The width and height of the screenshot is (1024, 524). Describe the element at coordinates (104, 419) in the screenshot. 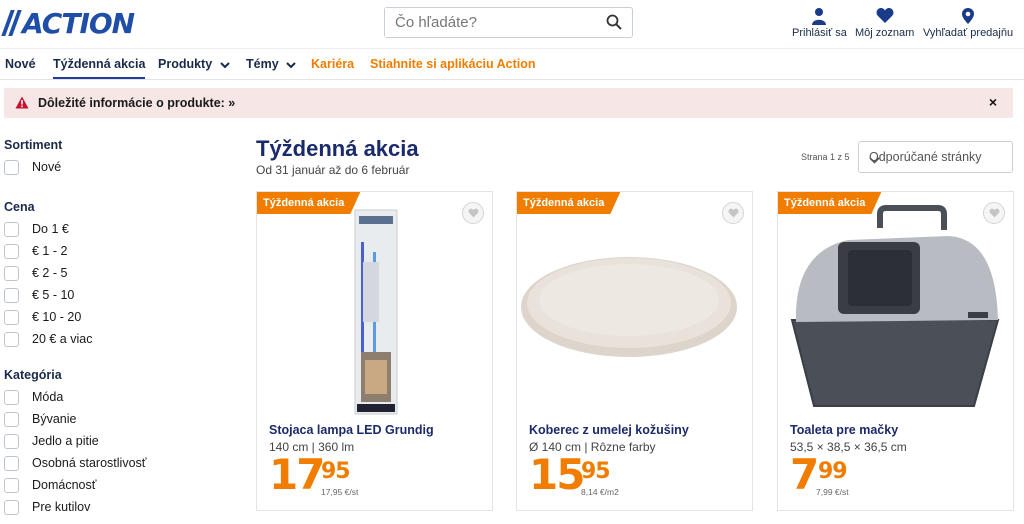

I see `filter-option: Bývanie` at that location.